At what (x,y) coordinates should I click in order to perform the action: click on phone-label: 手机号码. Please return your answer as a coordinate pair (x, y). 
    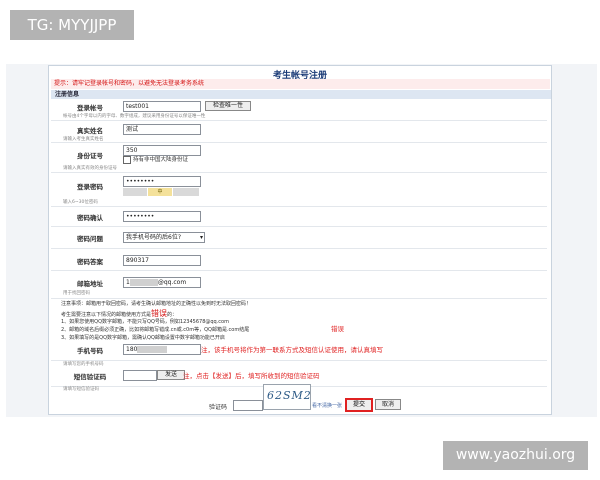
    Looking at the image, I should click on (90, 351).